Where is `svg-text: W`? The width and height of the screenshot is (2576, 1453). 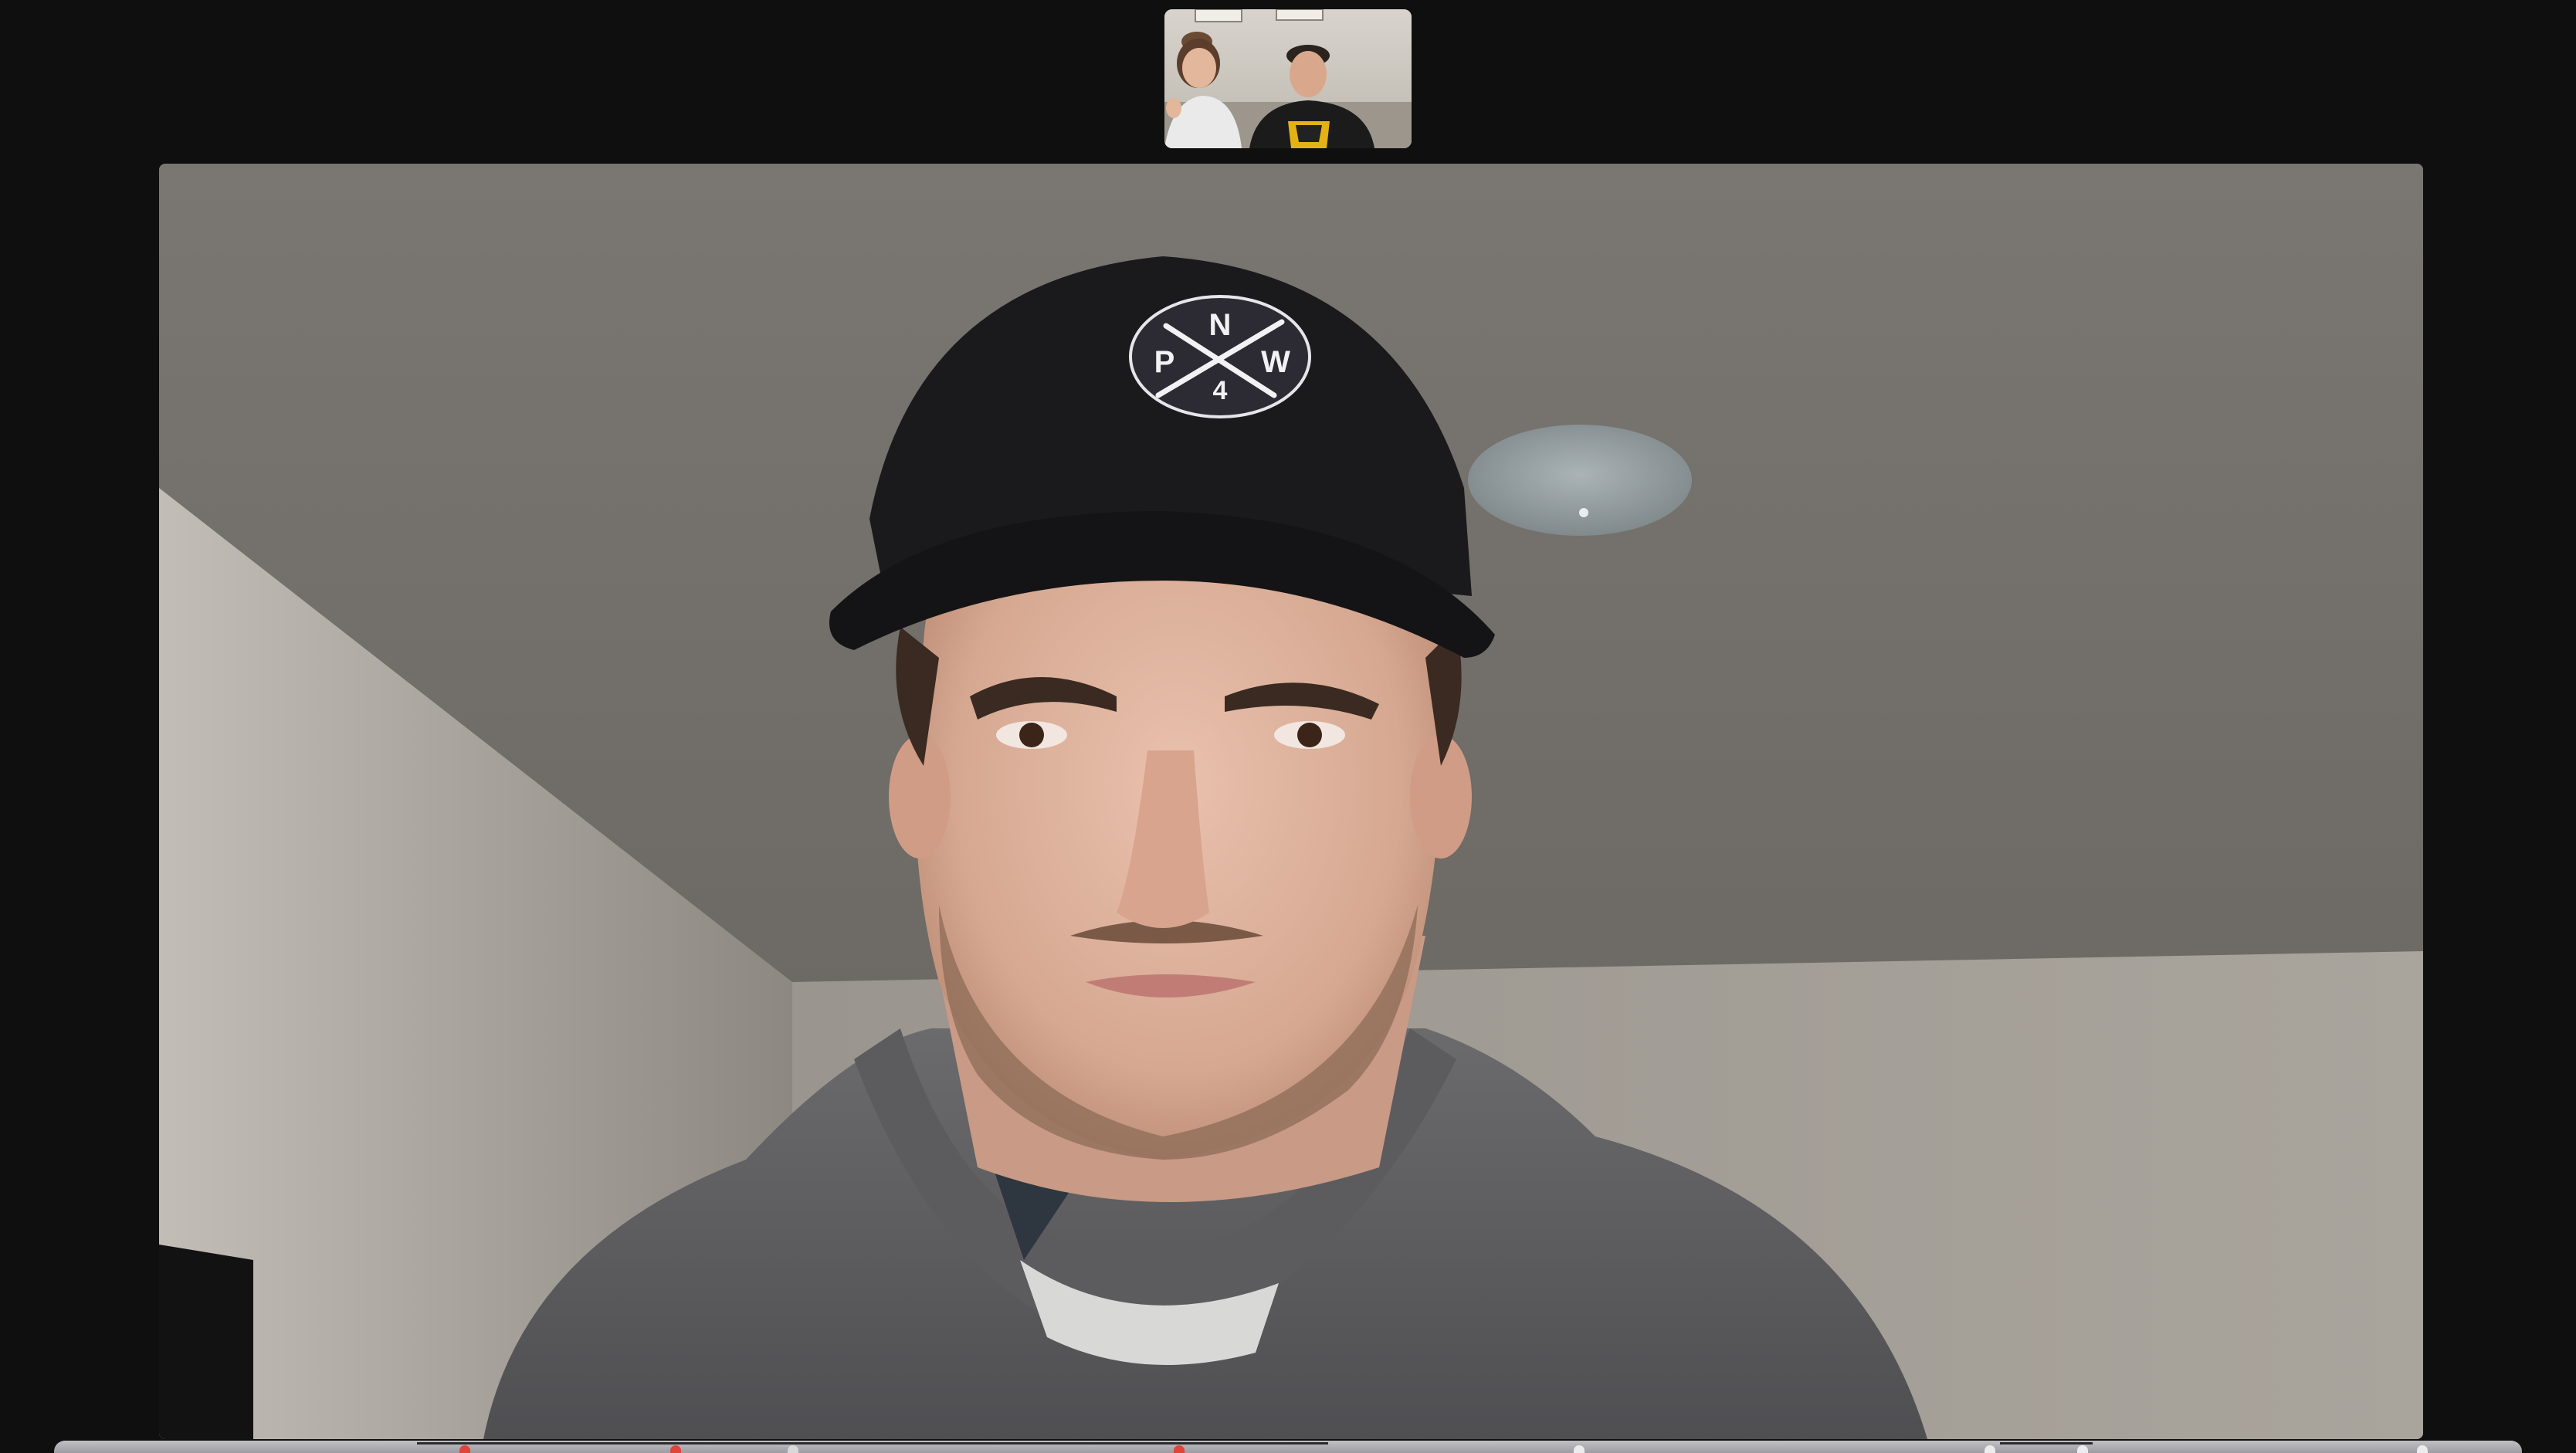
svg-text: W is located at coordinates (1275, 362).